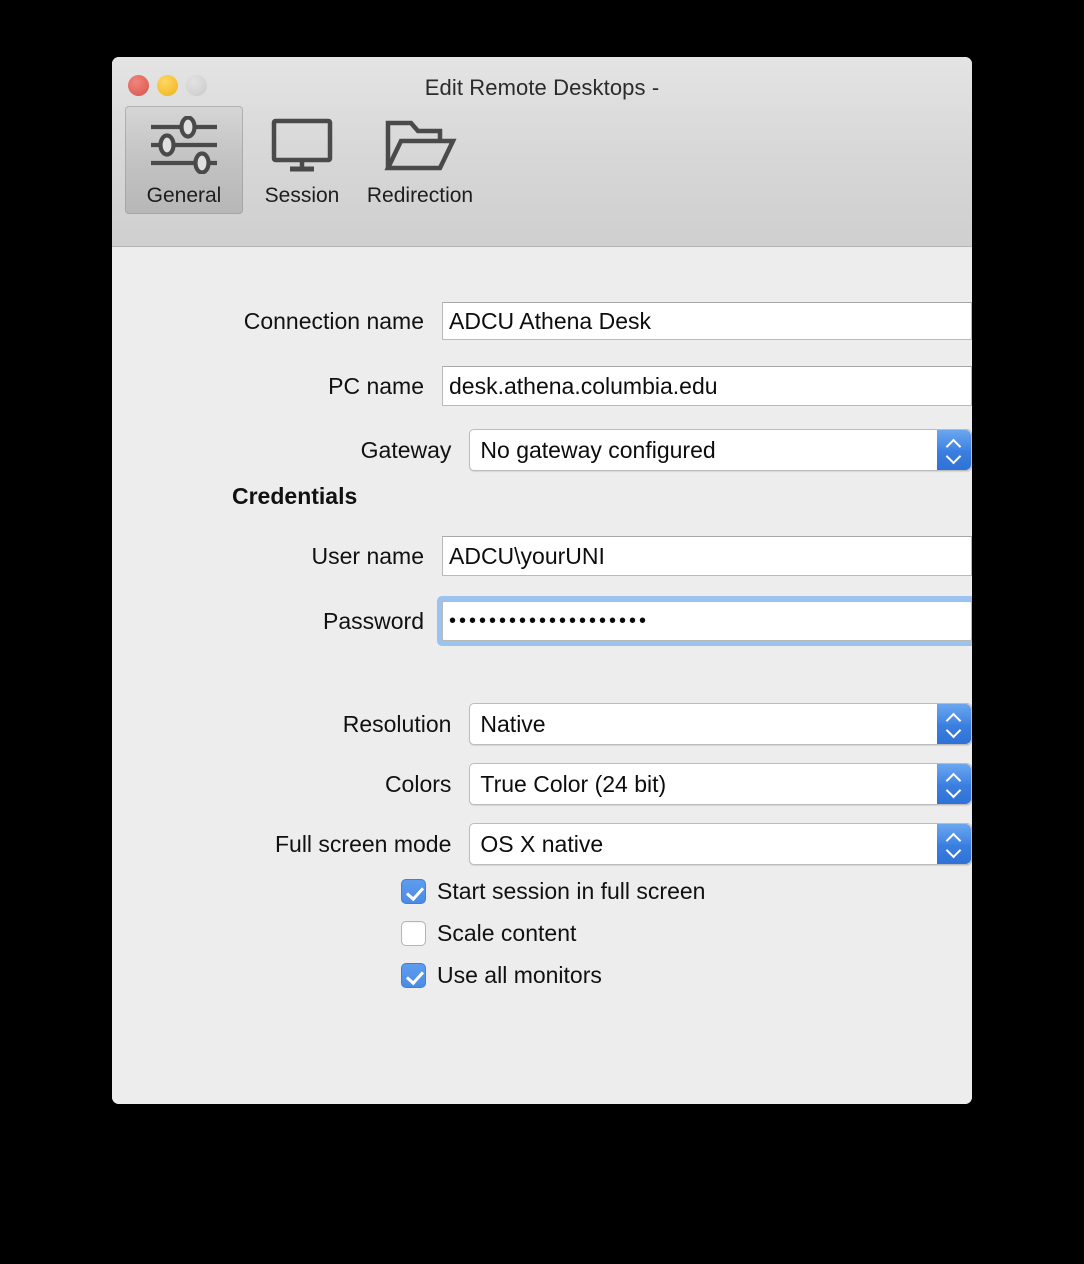 Image resolution: width=1084 pixels, height=1264 pixels. What do you see at coordinates (542, 87) in the screenshot?
I see `window-title: Edit Remote Desktops -` at bounding box center [542, 87].